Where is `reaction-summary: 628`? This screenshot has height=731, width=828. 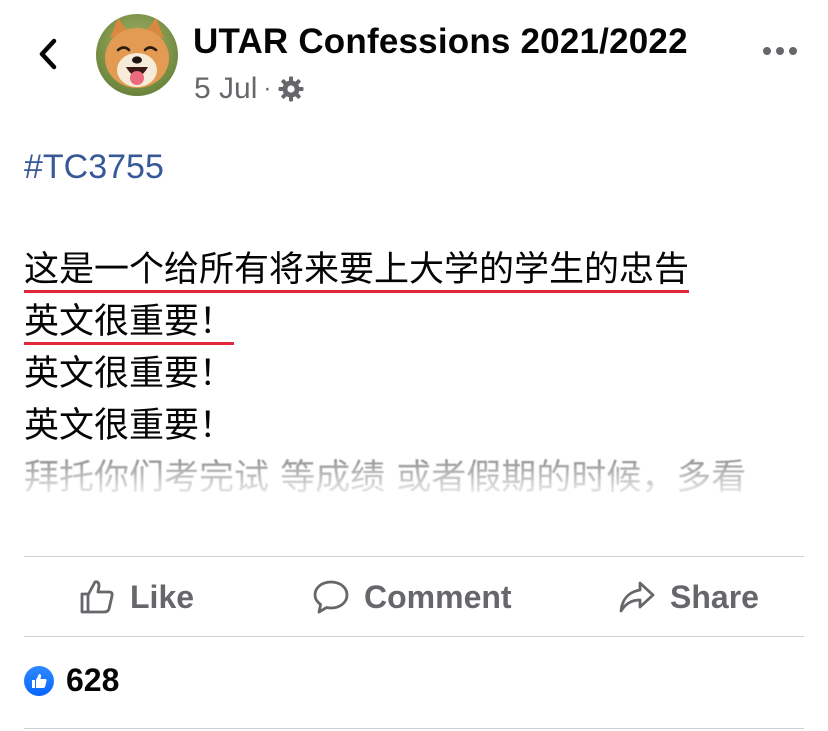
reaction-summary: 628 is located at coordinates (71, 680).